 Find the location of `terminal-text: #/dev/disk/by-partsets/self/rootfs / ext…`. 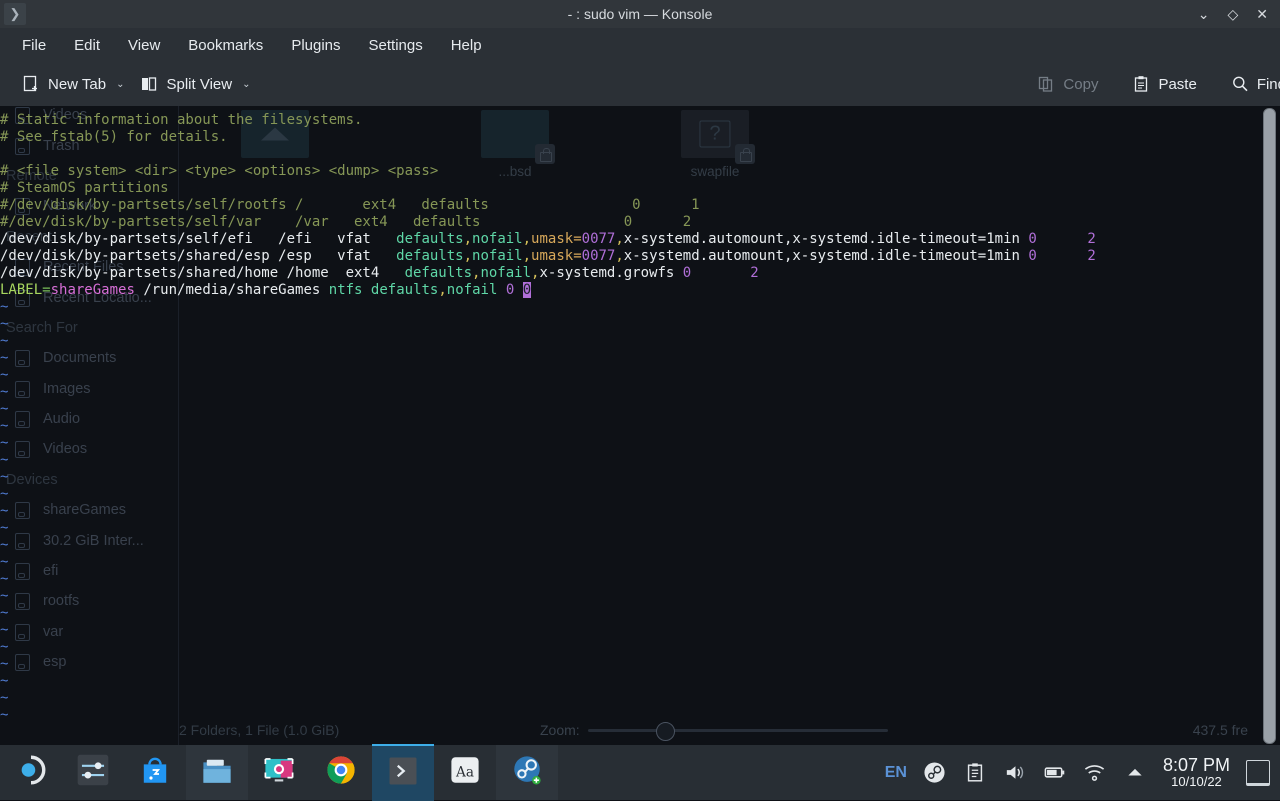

terminal-text: #/dev/disk/by-partsets/self/rootfs / ext… is located at coordinates (350, 205).